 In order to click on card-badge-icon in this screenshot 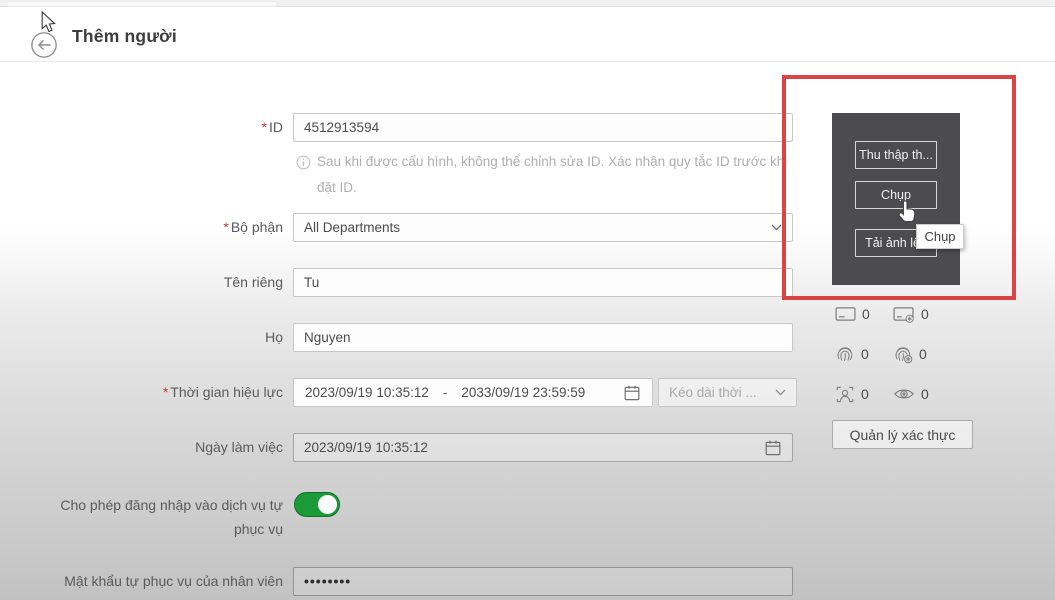, I will do `click(903, 314)`.